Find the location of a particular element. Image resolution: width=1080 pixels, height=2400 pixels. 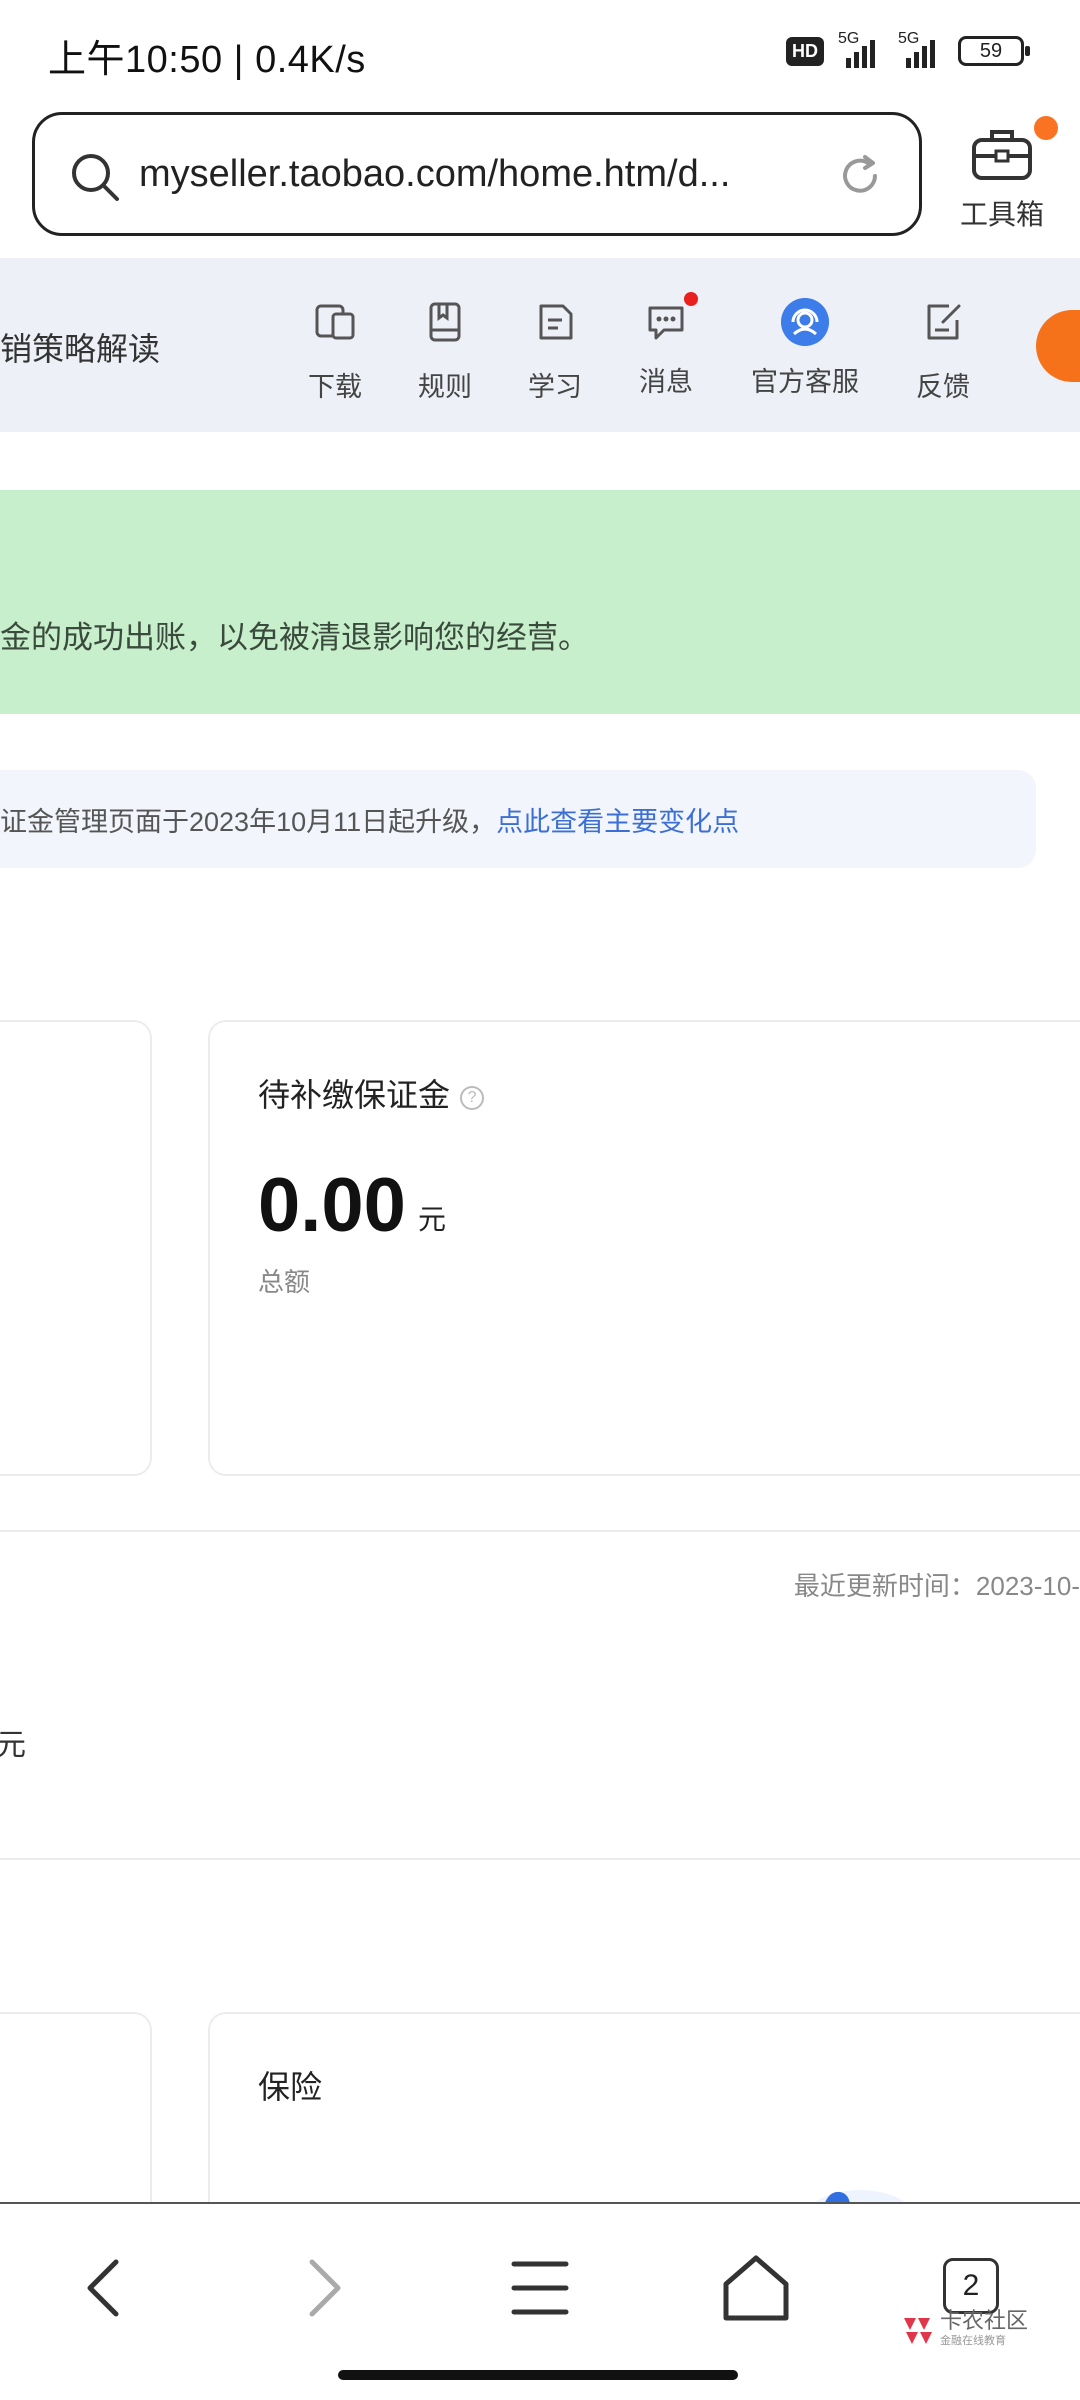

pending-deposit-title: 待补缴保证金 is located at coordinates (354, 1095).